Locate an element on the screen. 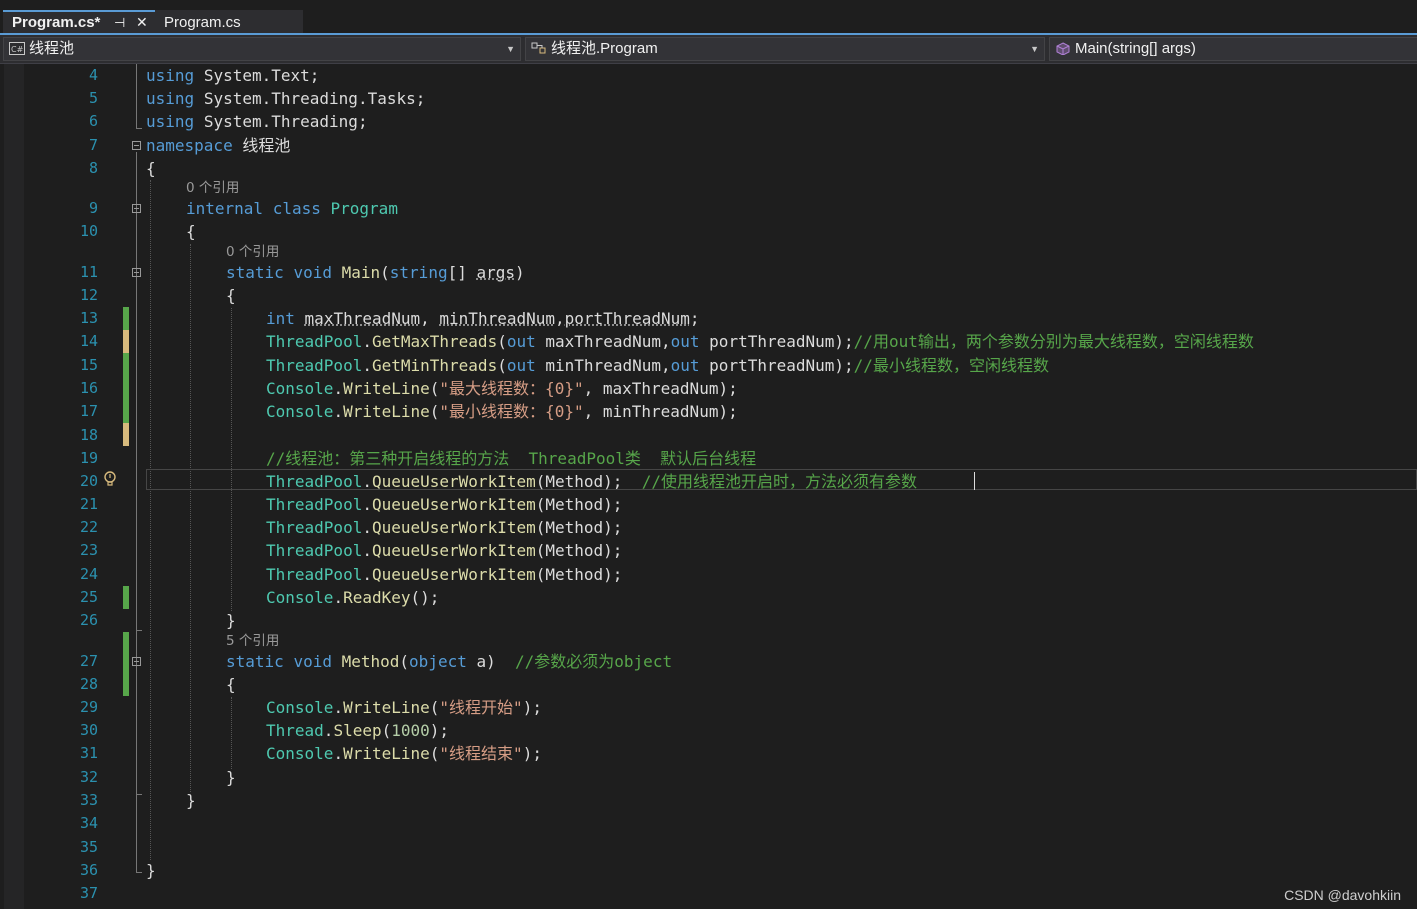 Image resolution: width=1417 pixels, height=909 pixels. line-number: 22 is located at coordinates (88, 527).